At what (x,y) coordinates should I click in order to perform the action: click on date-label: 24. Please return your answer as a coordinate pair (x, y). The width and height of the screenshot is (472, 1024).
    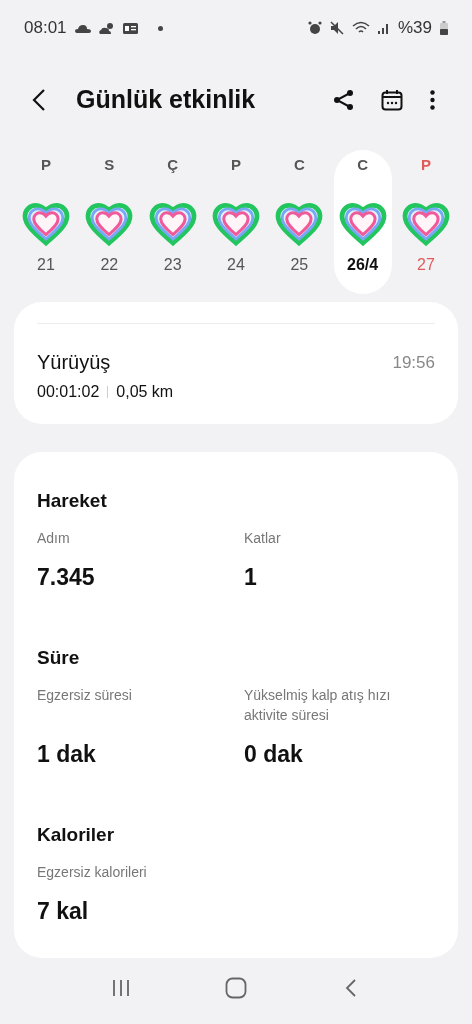
    Looking at the image, I should click on (236, 264).